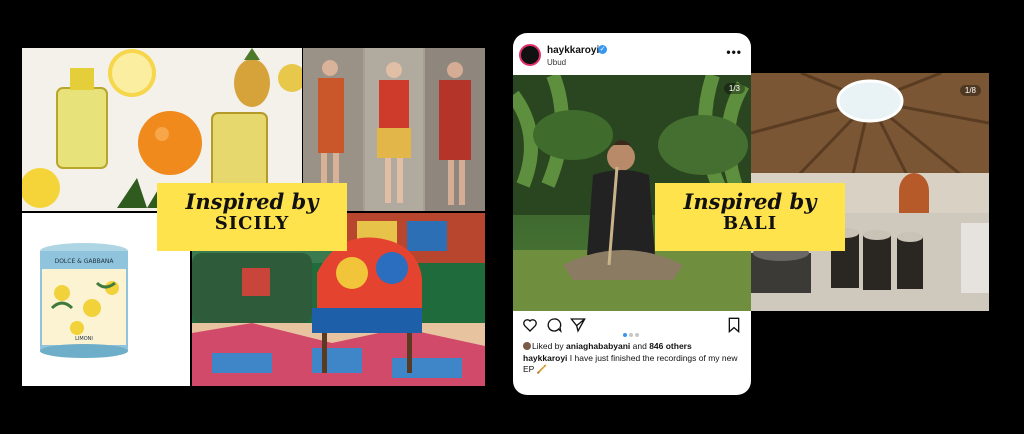 This screenshot has height=434, width=1024. Describe the element at coordinates (554, 325) in the screenshot. I see `comment-icon` at that location.